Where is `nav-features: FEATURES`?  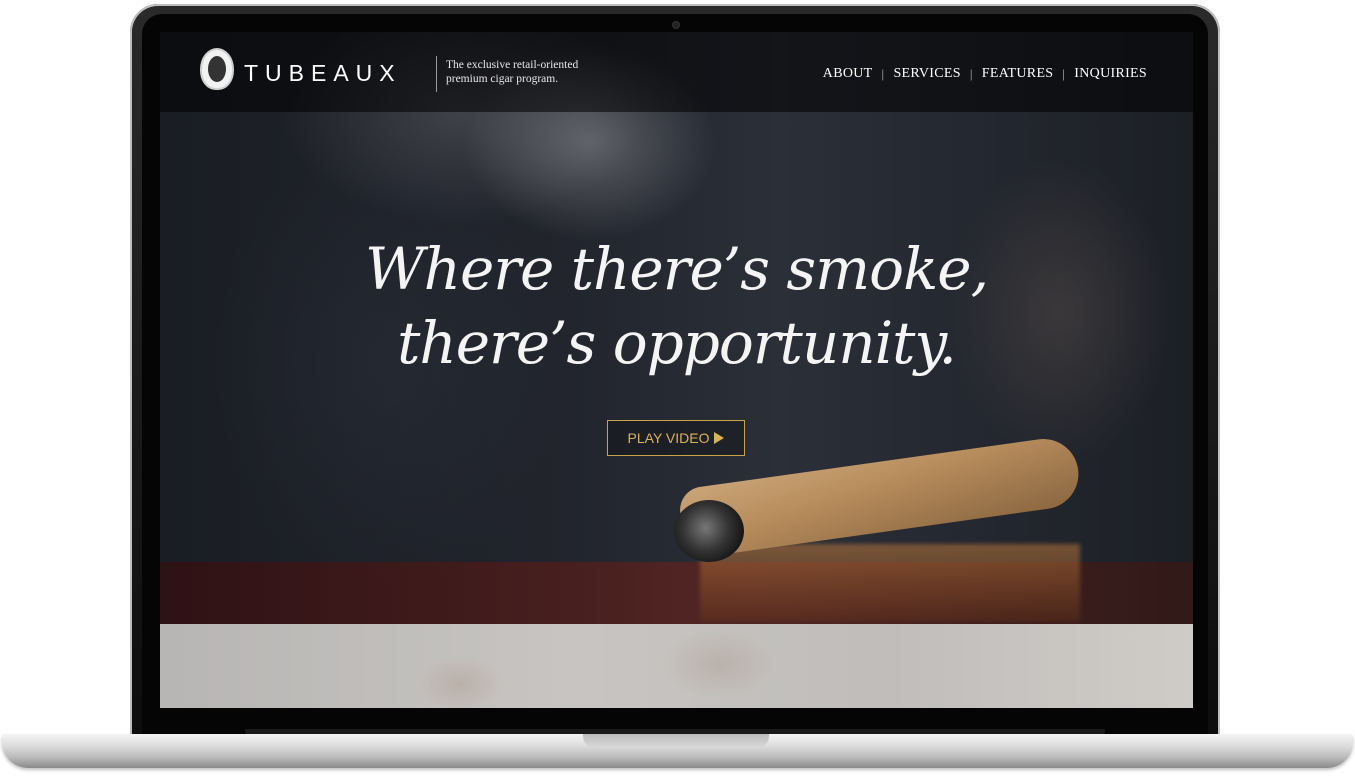
nav-features: FEATURES is located at coordinates (1018, 74).